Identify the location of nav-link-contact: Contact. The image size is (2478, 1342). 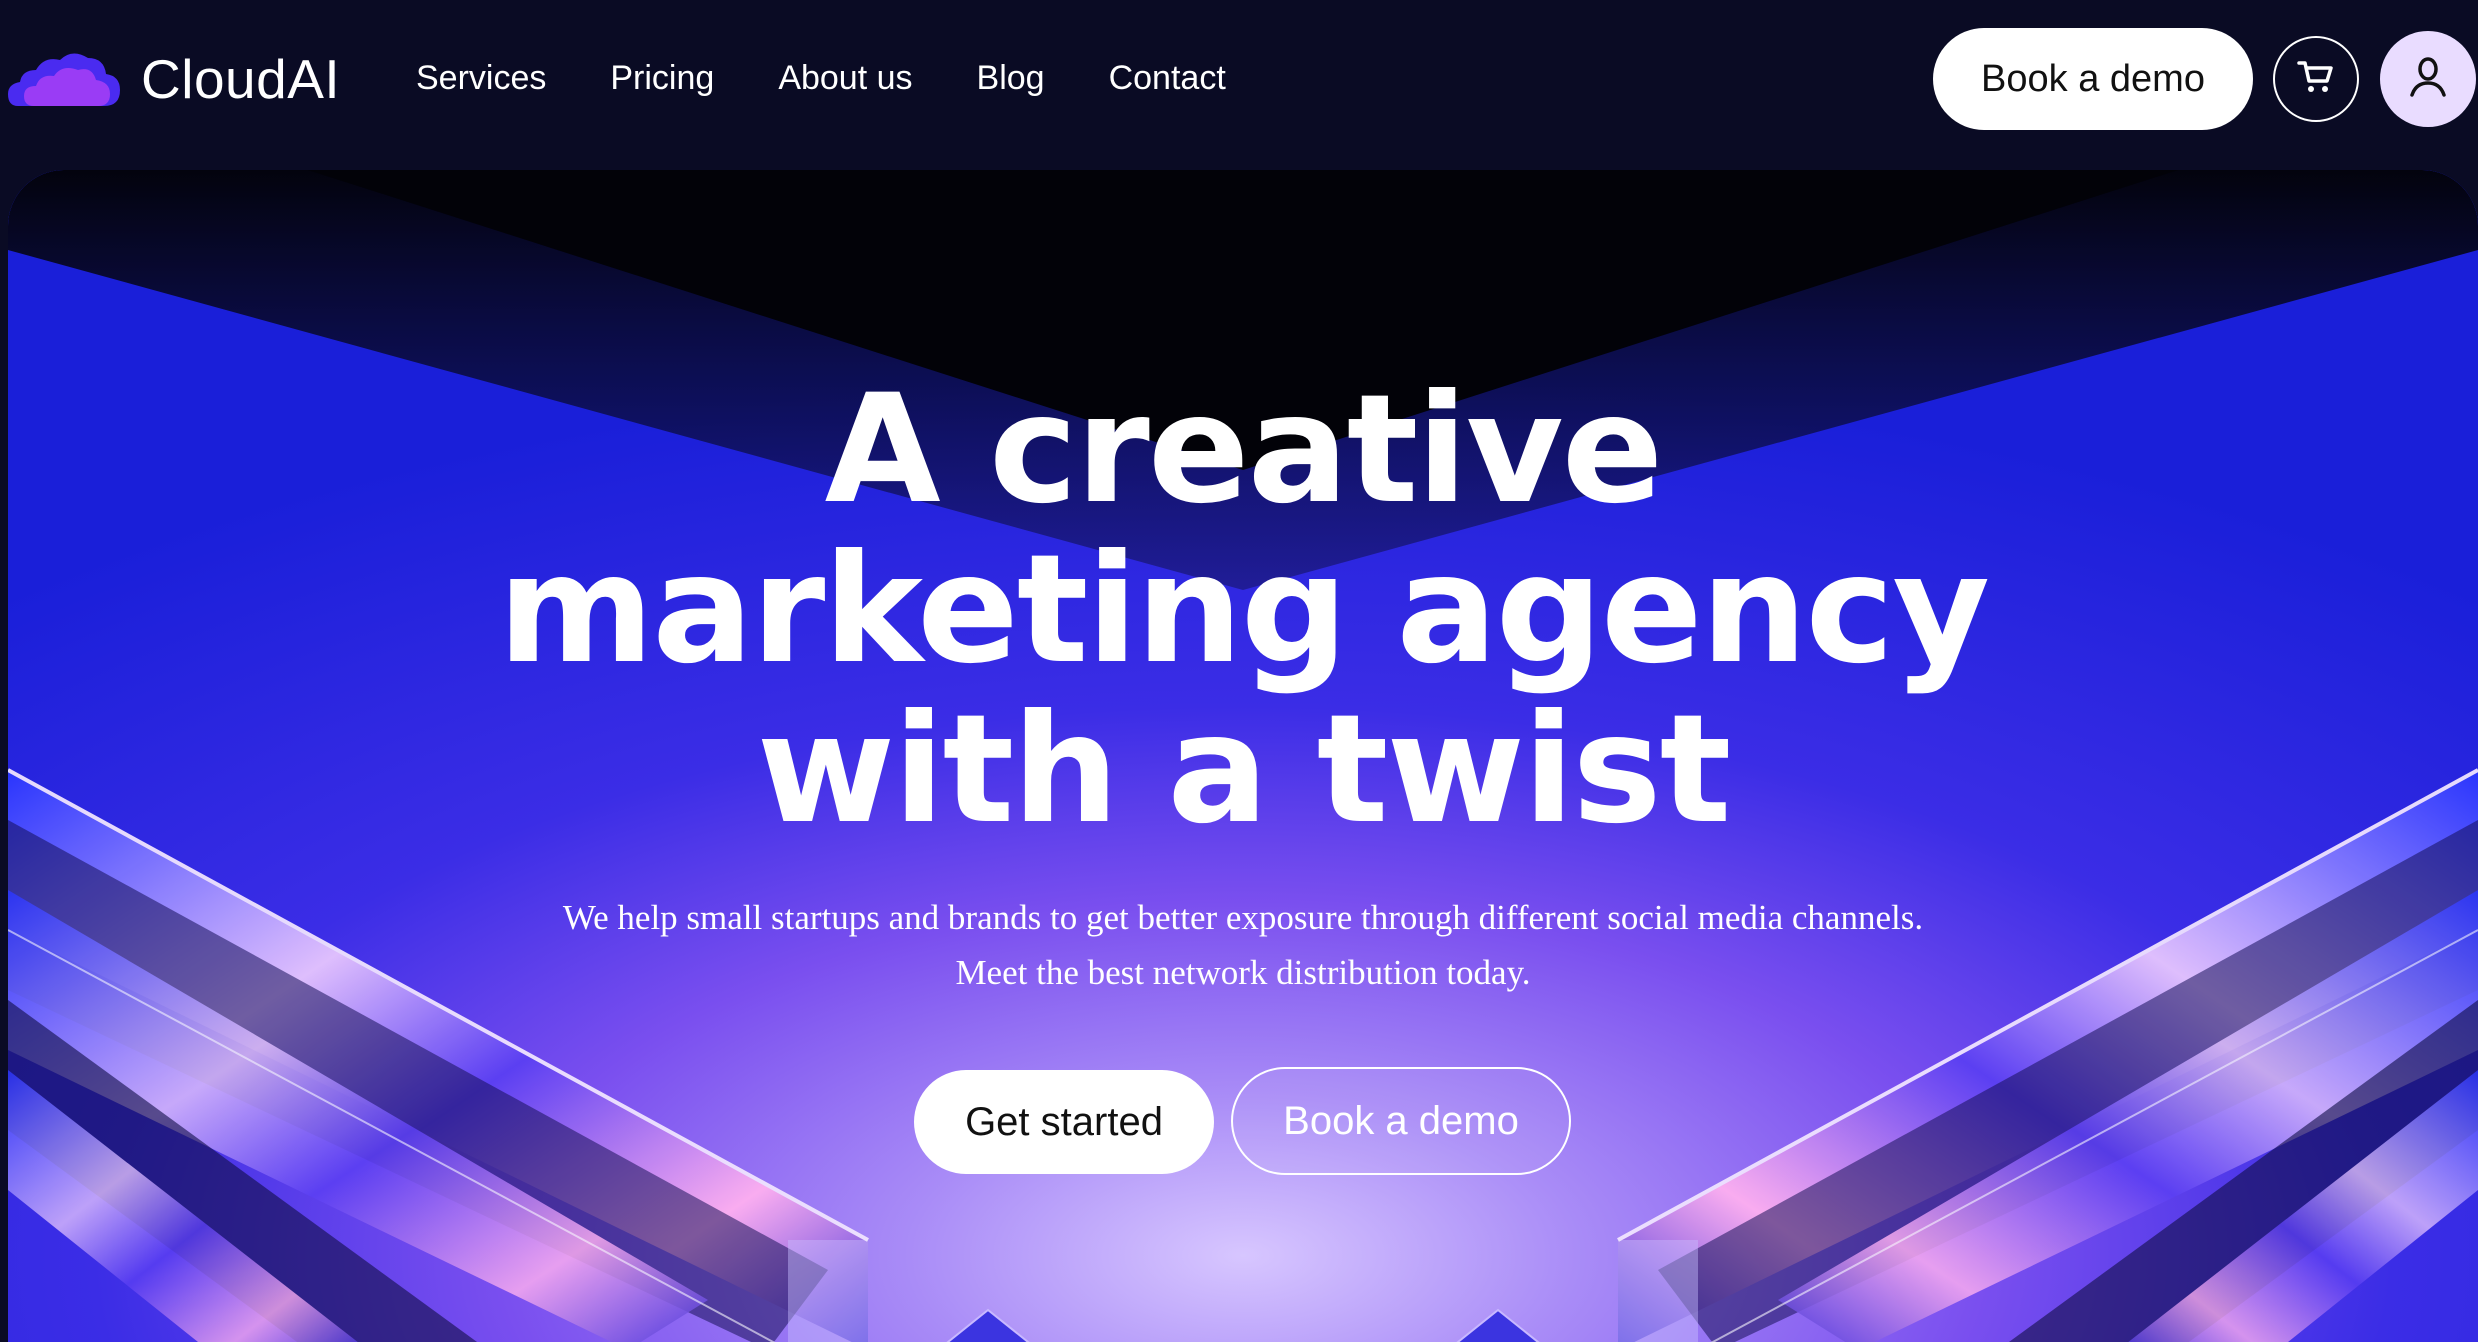
(1167, 78).